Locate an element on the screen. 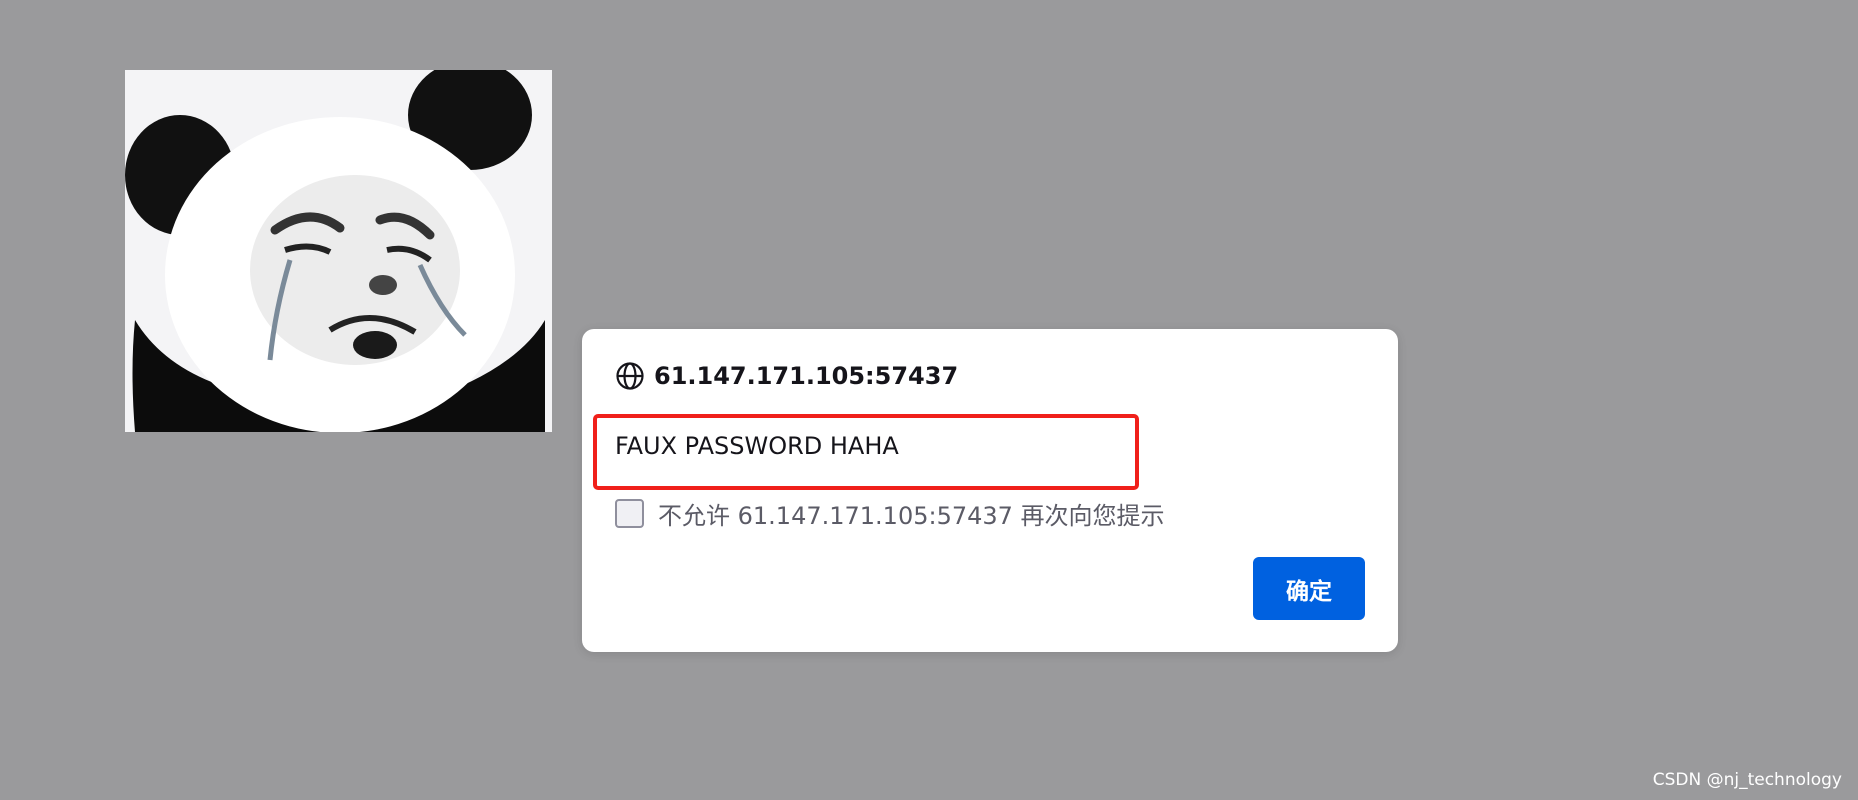  suppress-prompts-row: 不允许 61.147.171.105:57437 再次向您提示 is located at coordinates (890, 513).